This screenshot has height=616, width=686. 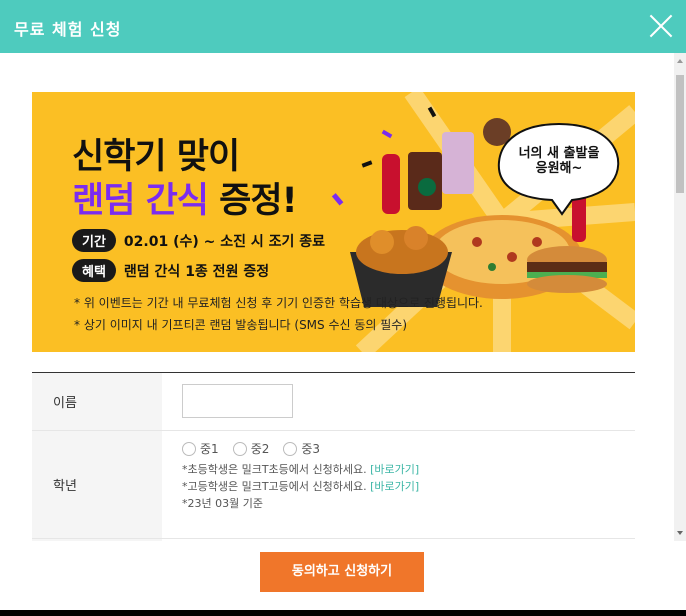 I want to click on hint-high-line: *고등학생은 밀크T고등에서 신청하세요. [바로가기], so click(x=408, y=486).